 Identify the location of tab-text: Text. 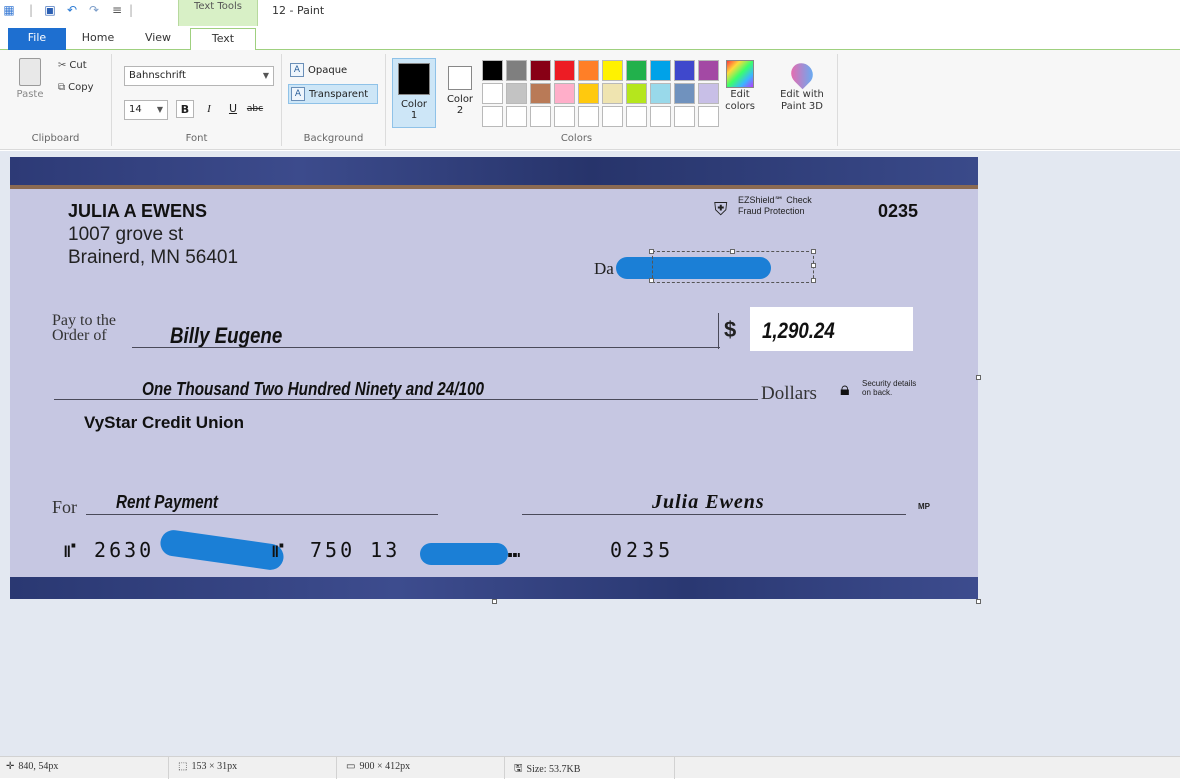
(223, 39).